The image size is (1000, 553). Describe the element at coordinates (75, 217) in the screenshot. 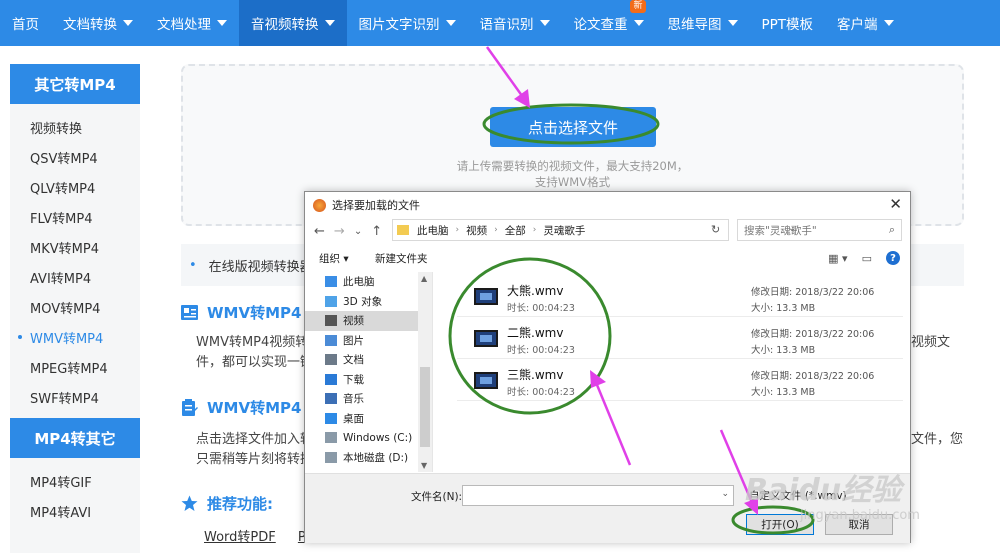

I see `sidebar-item: FLV转MP4` at that location.